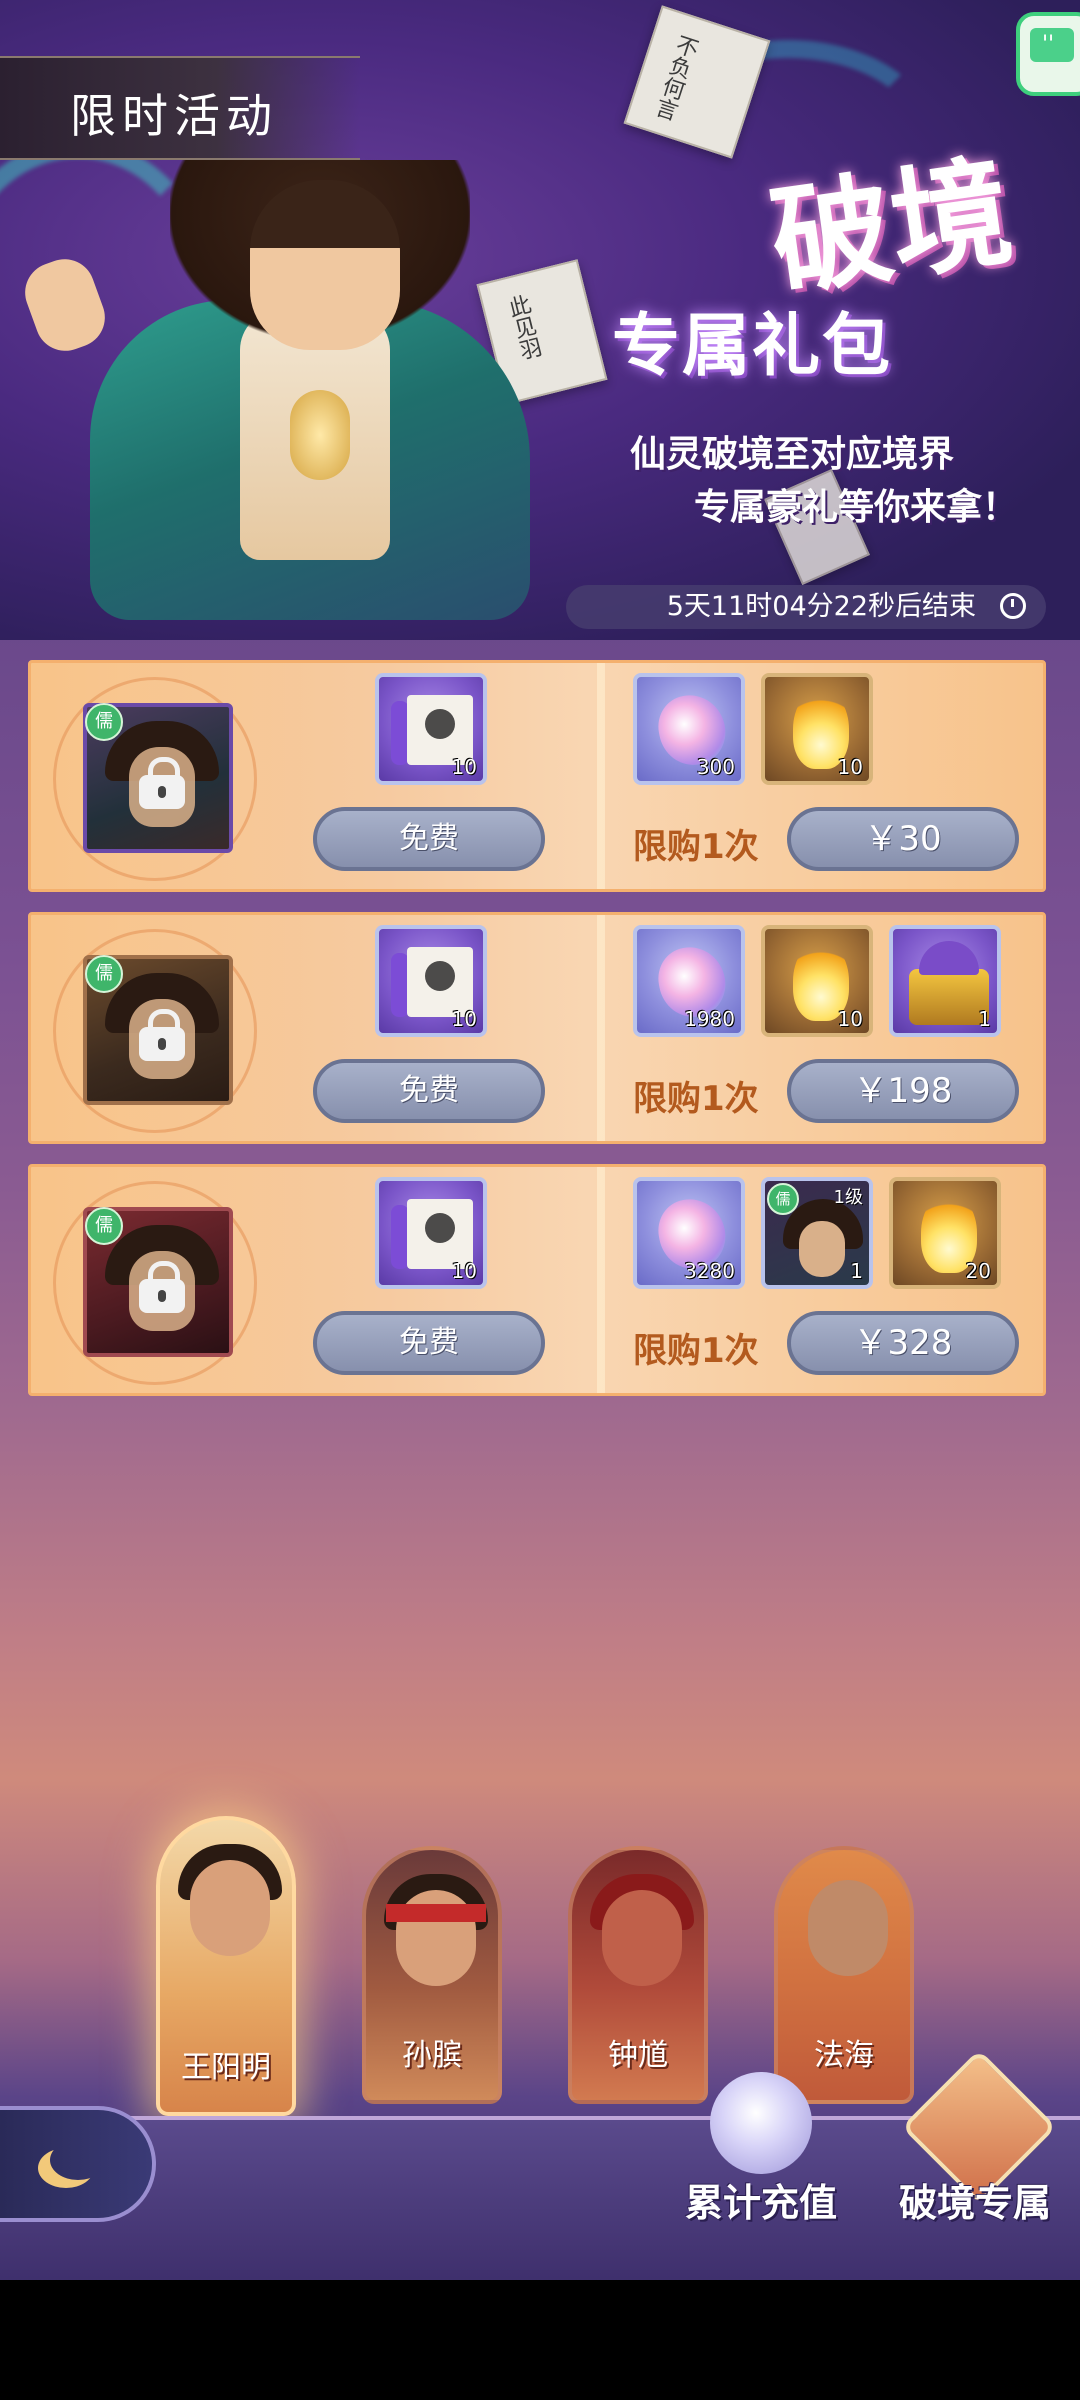 This screenshot has height=2400, width=1080. I want to click on paid-reward-item: 1, so click(945, 981).